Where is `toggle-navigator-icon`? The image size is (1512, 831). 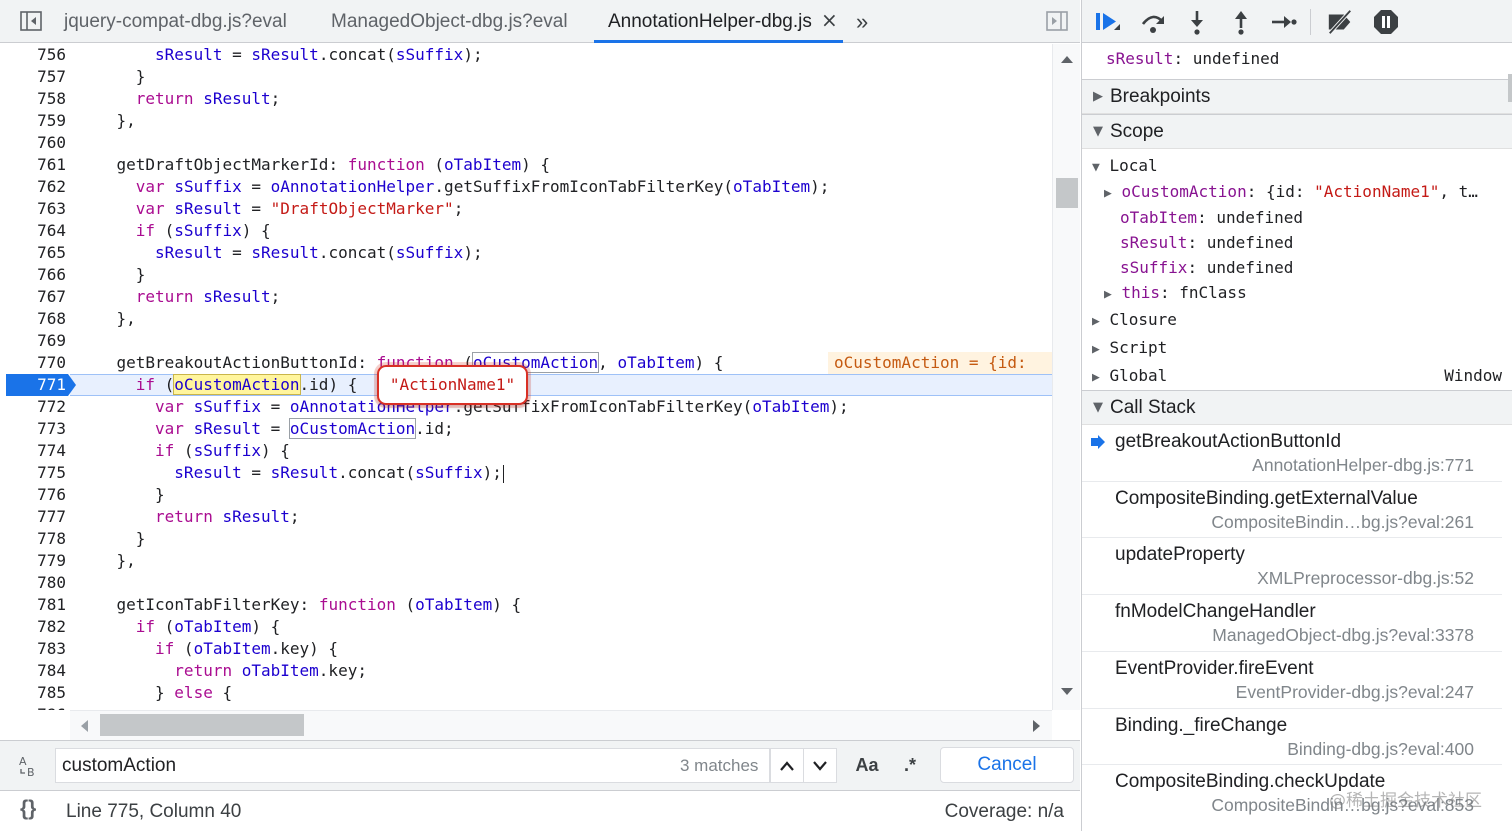
toggle-navigator-icon is located at coordinates (31, 21).